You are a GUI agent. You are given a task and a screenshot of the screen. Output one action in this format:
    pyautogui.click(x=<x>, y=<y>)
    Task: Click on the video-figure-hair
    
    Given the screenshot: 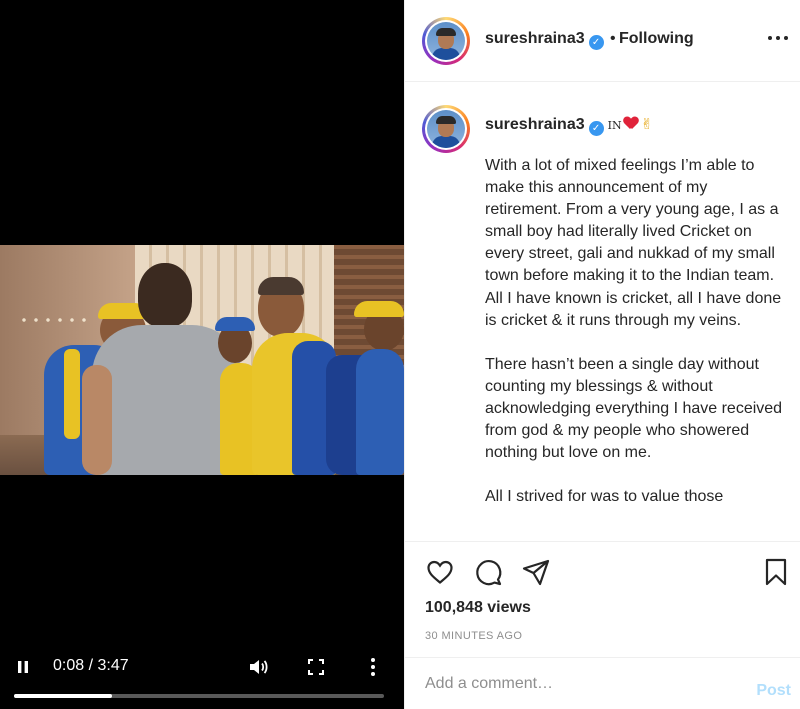 What is the action you would take?
    pyautogui.click(x=281, y=286)
    